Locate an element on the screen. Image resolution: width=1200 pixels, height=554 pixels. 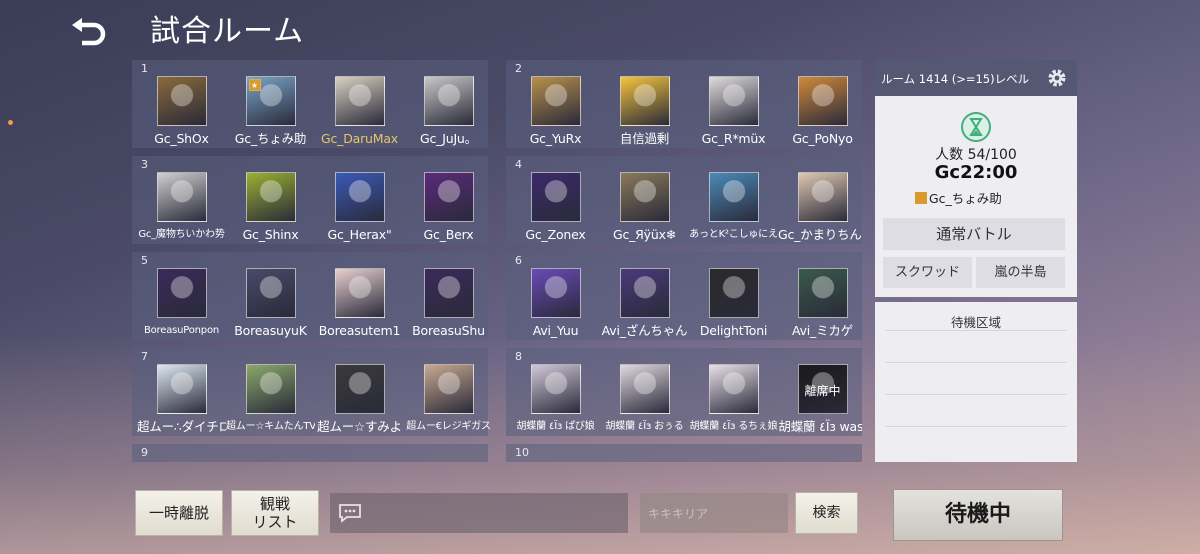
player-name: Avi_Yuu is located at coordinates (555, 330).